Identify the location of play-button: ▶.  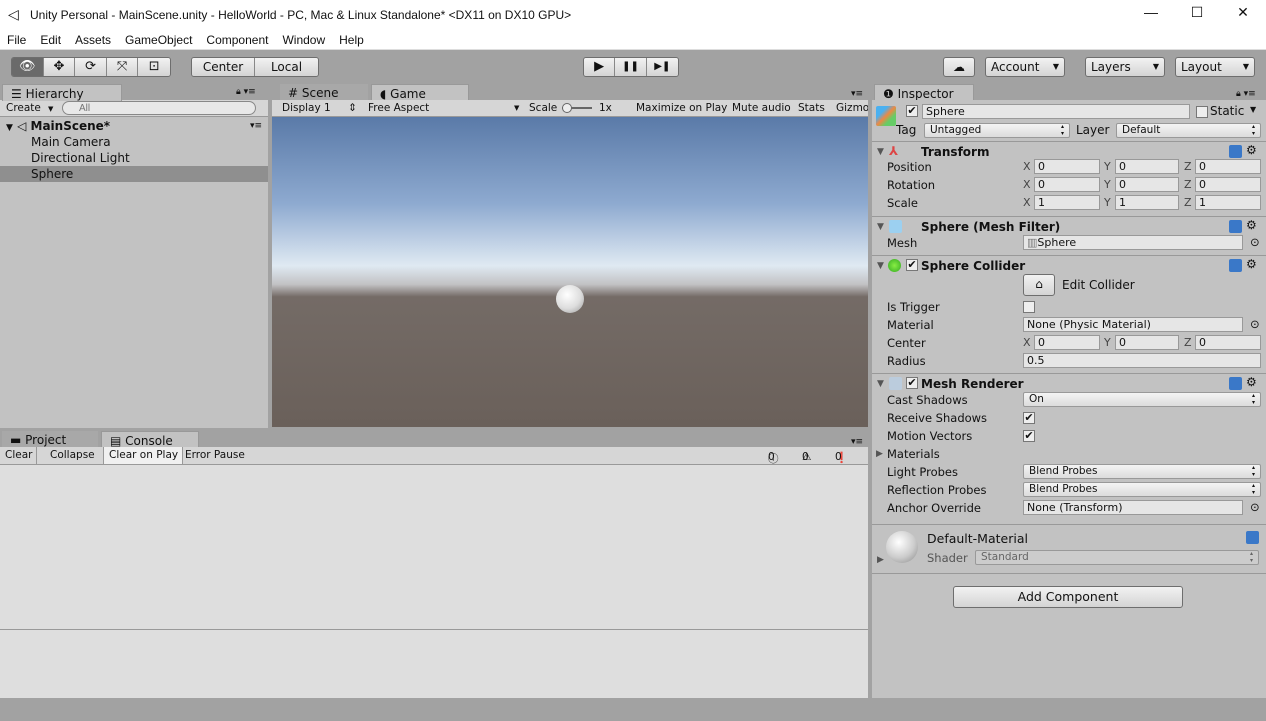
(600, 67).